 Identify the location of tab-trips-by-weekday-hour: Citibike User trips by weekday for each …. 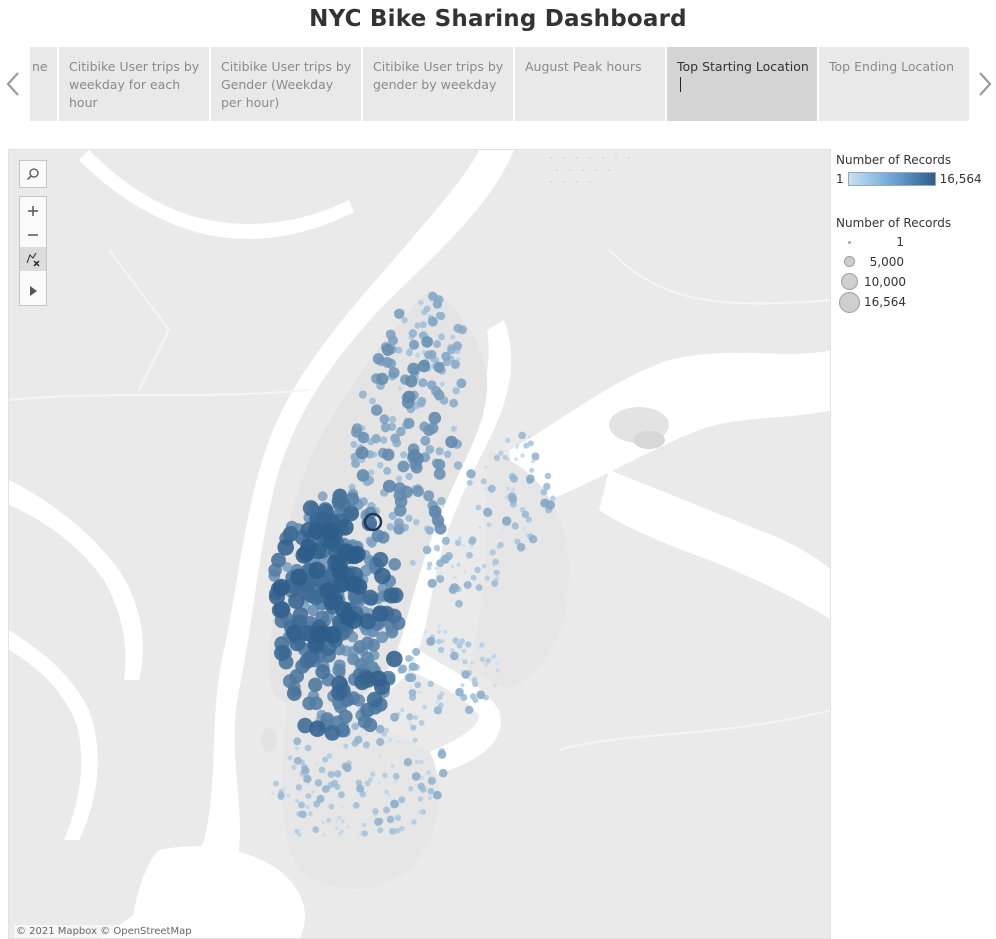
(134, 84).